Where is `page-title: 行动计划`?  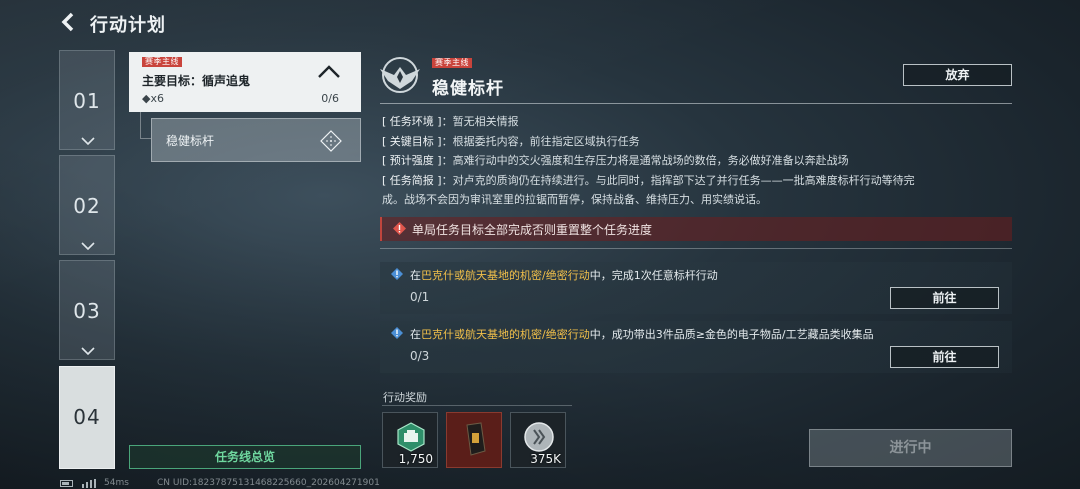 page-title: 行动计划 is located at coordinates (128, 25).